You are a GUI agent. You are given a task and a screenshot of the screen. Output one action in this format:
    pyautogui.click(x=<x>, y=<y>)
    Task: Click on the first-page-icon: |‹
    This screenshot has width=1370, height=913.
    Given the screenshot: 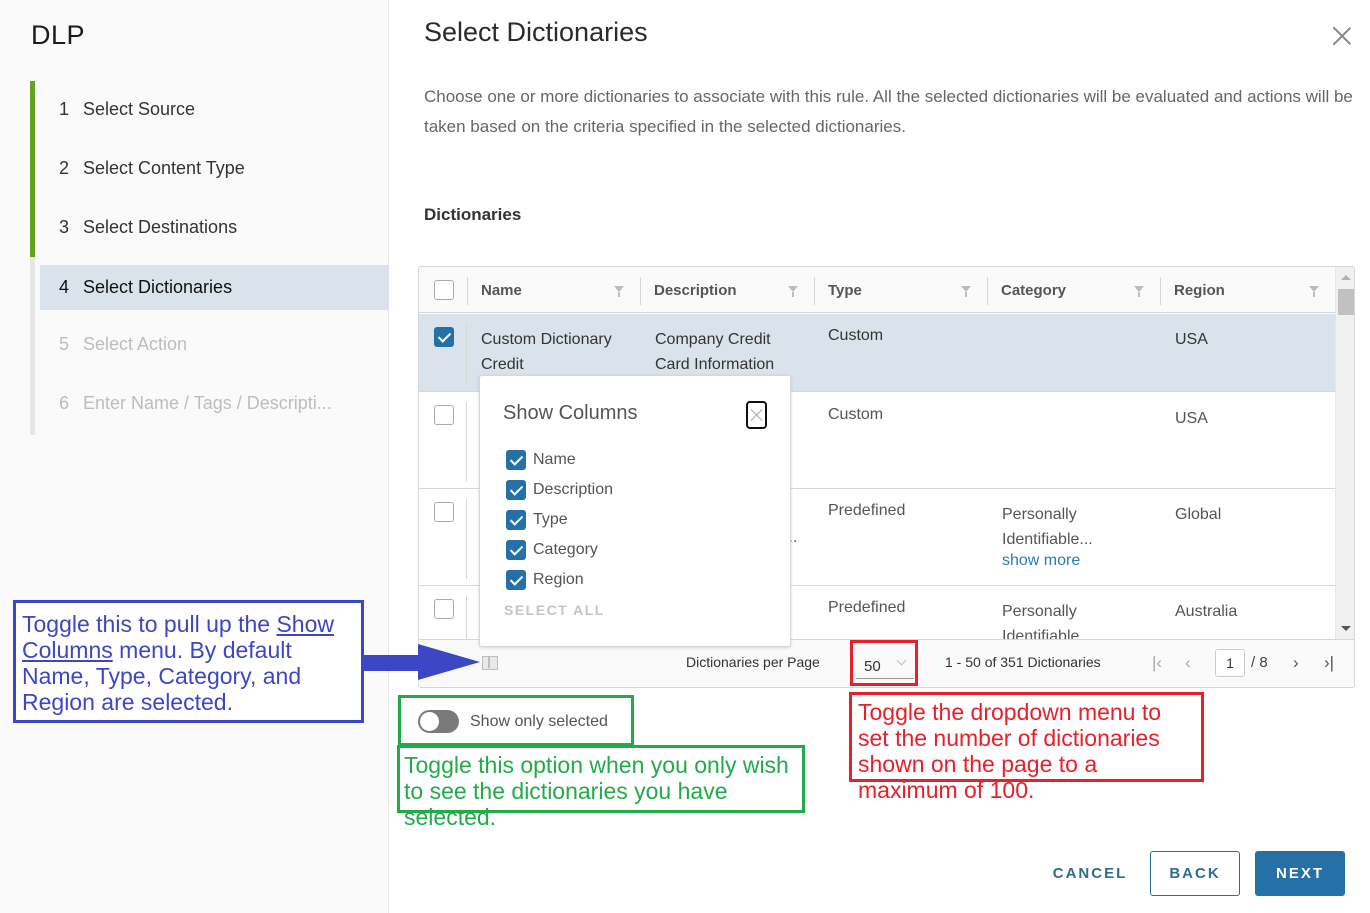 What is the action you would take?
    pyautogui.click(x=1157, y=663)
    